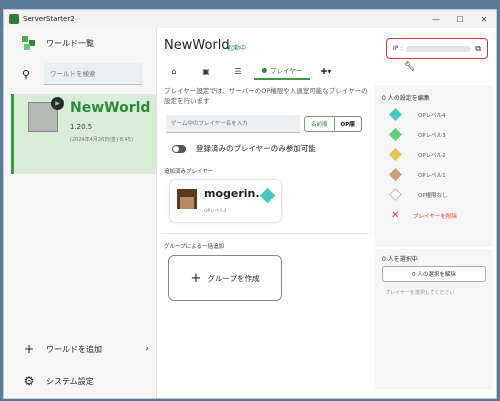 This screenshot has width=500, height=401. What do you see at coordinates (496, 215) in the screenshot?
I see `scrollbar` at bounding box center [496, 215].